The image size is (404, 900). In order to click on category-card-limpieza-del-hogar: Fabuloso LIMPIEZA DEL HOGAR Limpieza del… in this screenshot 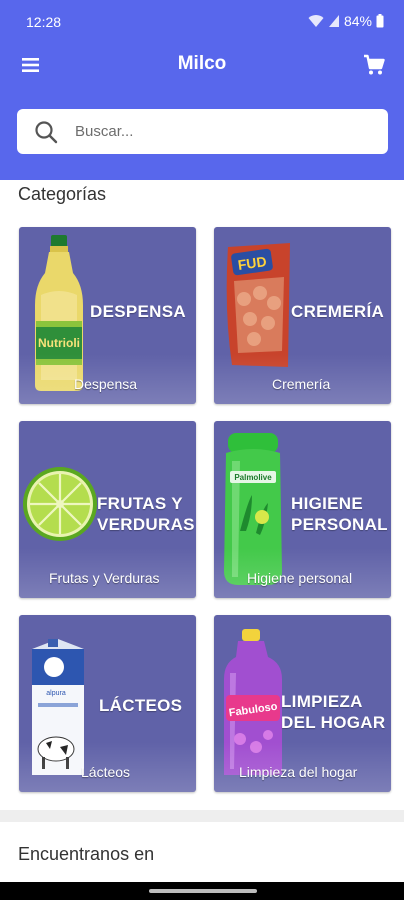, I will do `click(302, 703)`.